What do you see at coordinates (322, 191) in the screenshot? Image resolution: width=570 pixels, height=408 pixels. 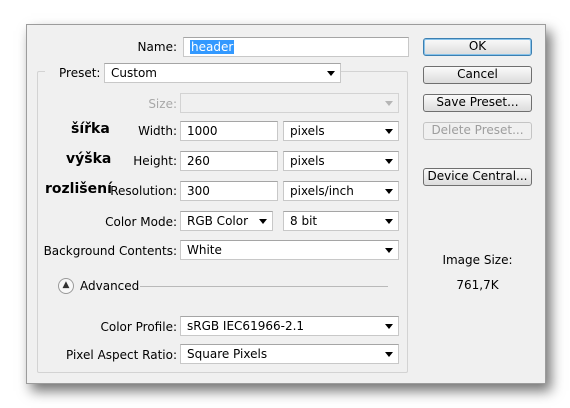 I see `resolution-unit-value: pixels/inch` at bounding box center [322, 191].